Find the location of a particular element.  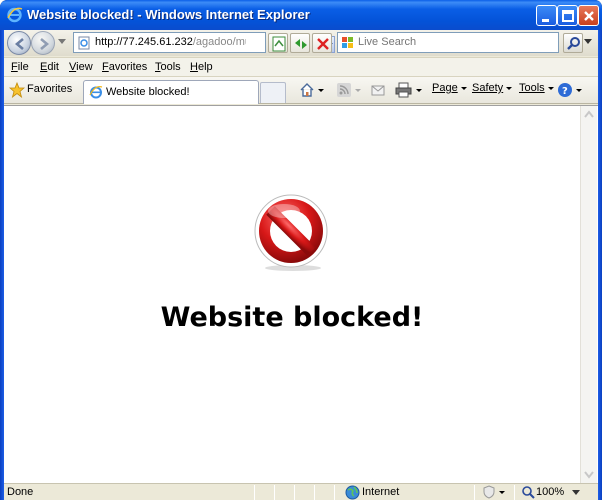

page-chevron-icon is located at coordinates (463, 88).